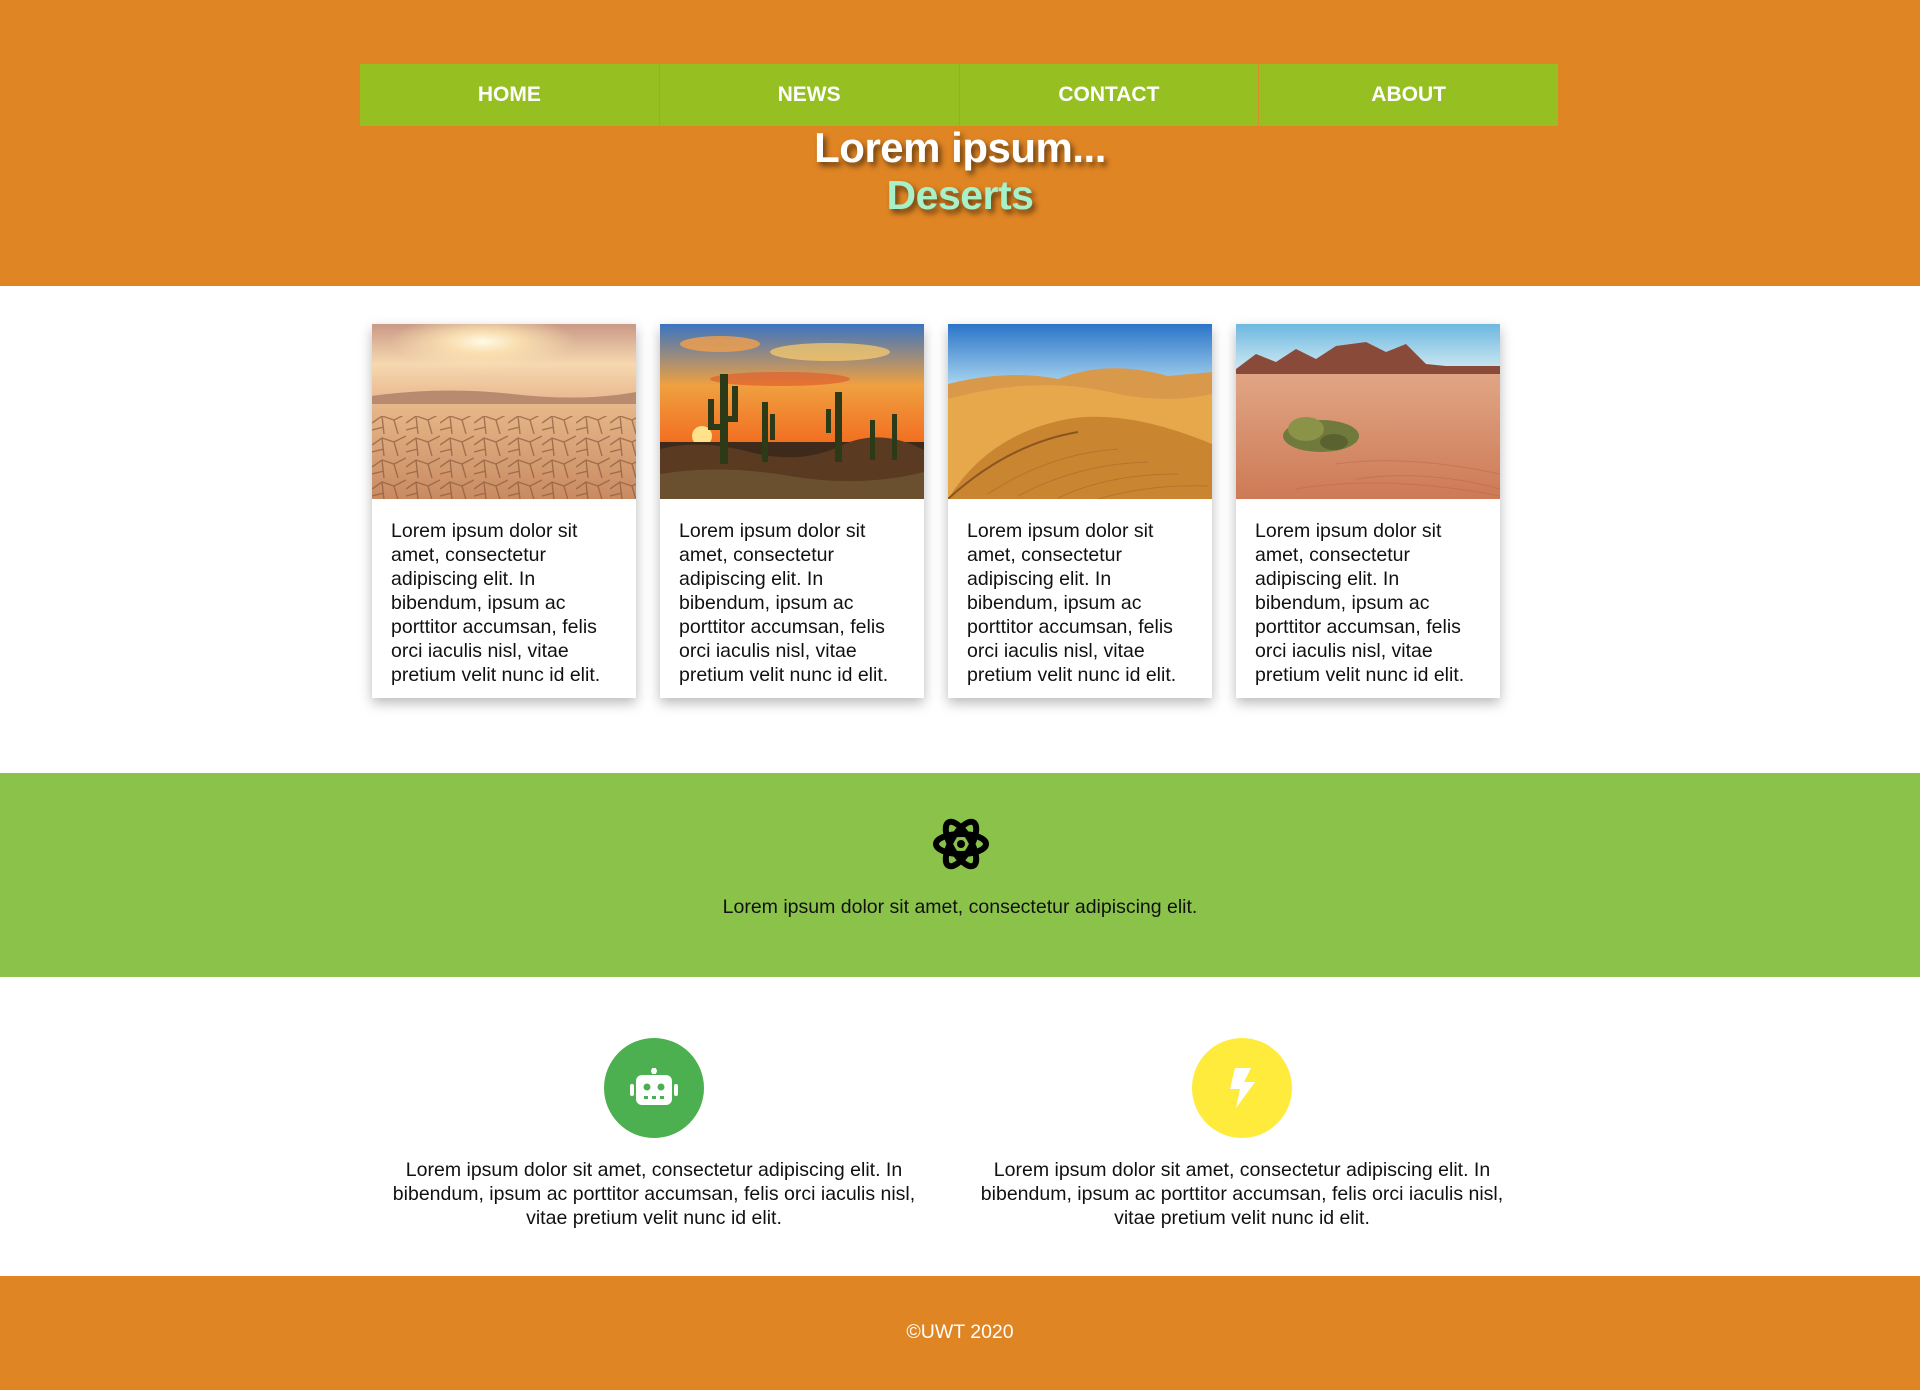  What do you see at coordinates (510, 95) in the screenshot?
I see `nav-item-home: HOME` at bounding box center [510, 95].